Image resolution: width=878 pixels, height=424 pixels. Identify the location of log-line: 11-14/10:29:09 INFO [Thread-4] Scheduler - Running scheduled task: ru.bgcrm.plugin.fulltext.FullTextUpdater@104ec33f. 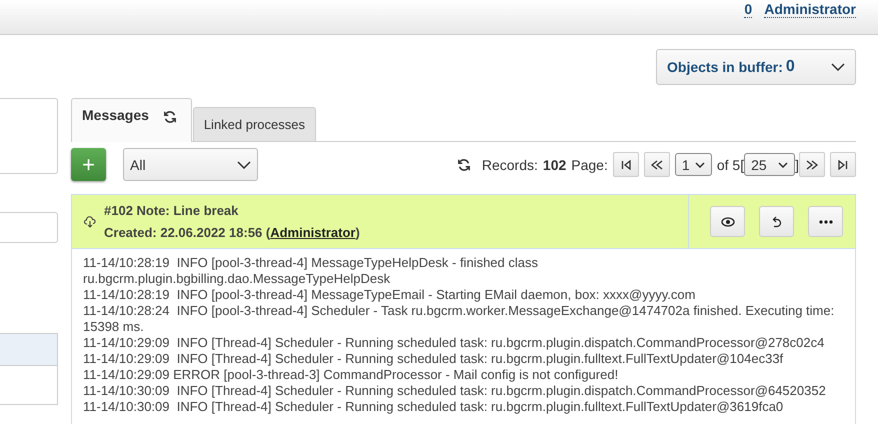
(433, 359).